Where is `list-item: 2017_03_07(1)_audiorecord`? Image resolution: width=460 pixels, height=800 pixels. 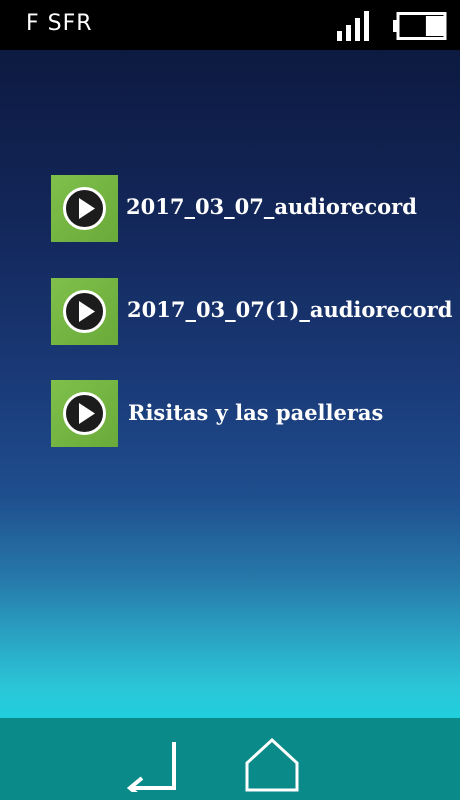
list-item: 2017_03_07(1)_audiorecord is located at coordinates (255, 312).